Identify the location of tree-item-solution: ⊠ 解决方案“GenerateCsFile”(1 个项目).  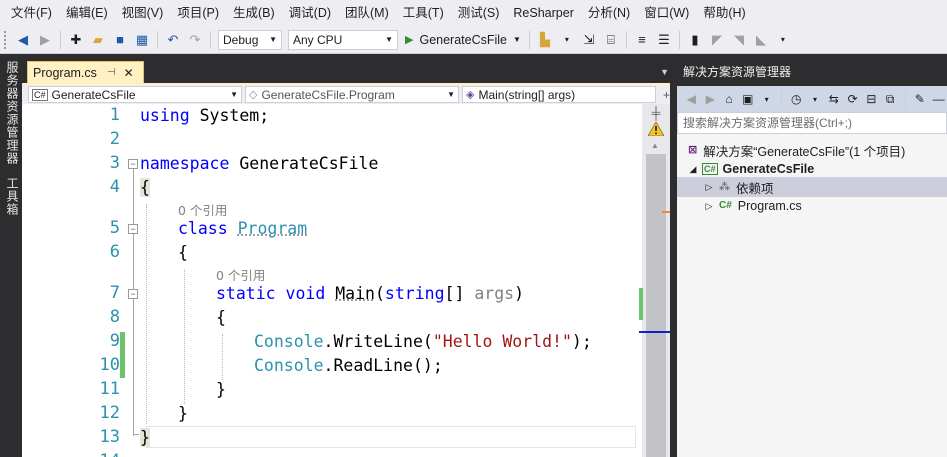
(812, 150).